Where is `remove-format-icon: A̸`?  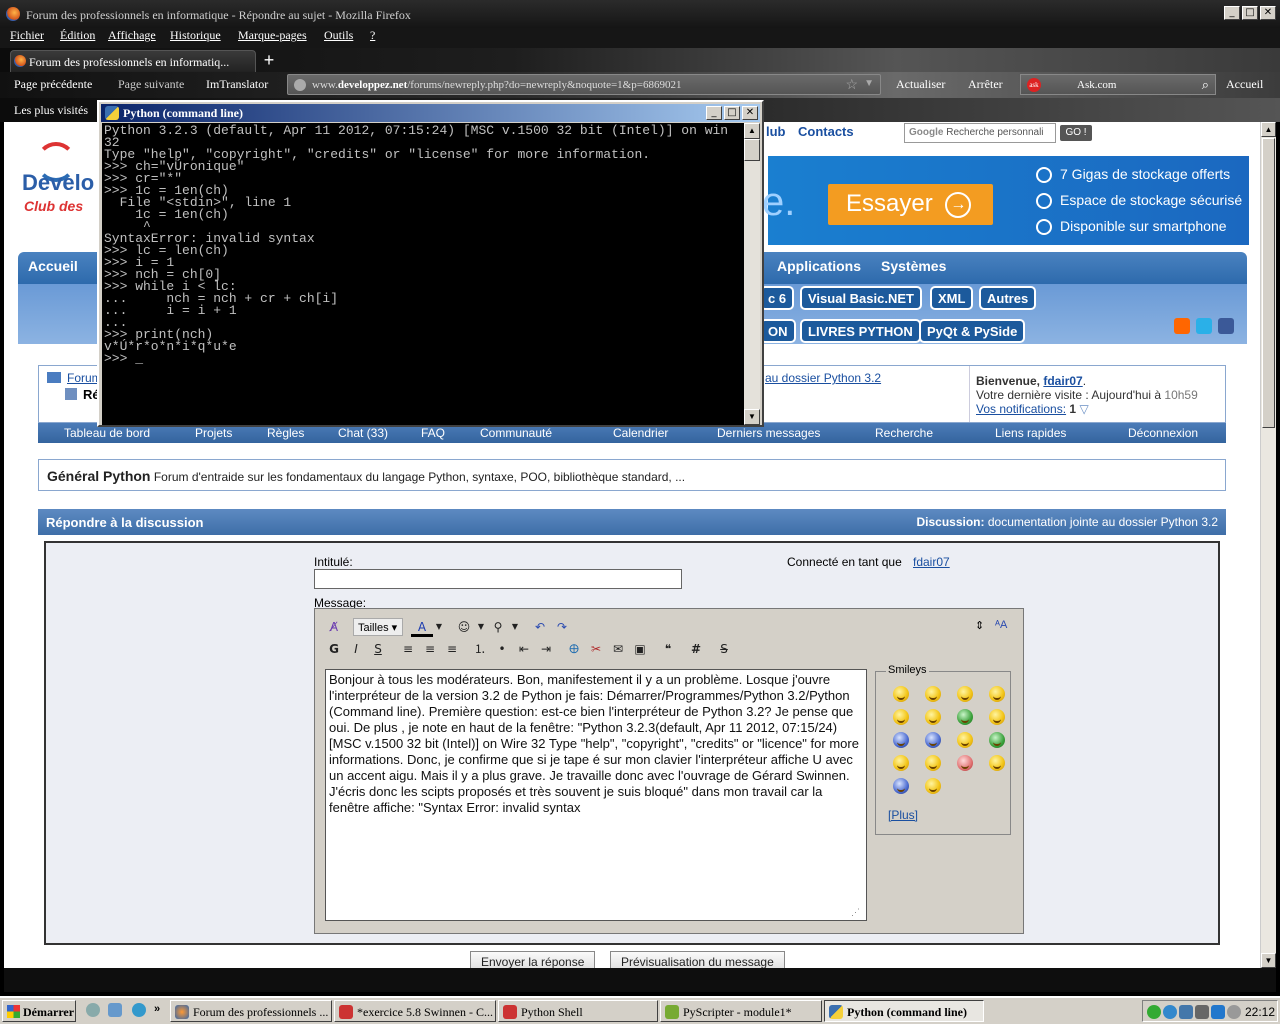
remove-format-icon: A̸ is located at coordinates (334, 627).